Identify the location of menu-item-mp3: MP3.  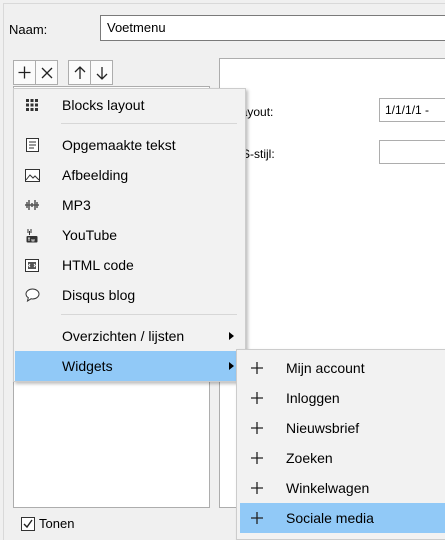
(129, 205).